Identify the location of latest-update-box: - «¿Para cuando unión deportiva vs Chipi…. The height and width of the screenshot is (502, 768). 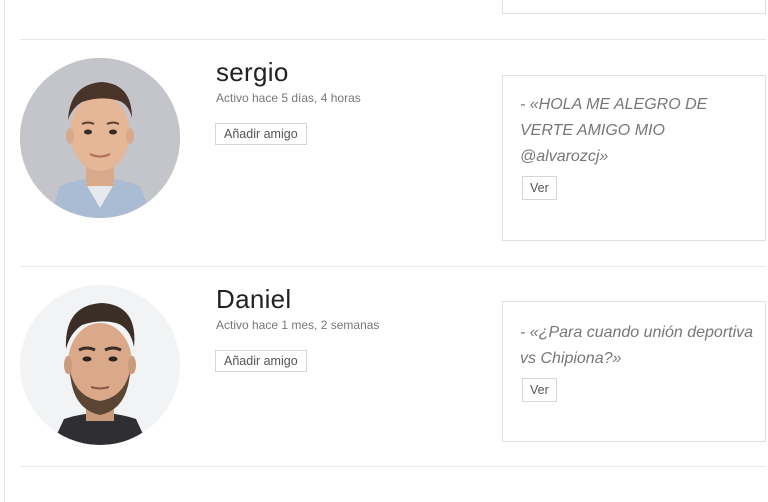
(634, 371).